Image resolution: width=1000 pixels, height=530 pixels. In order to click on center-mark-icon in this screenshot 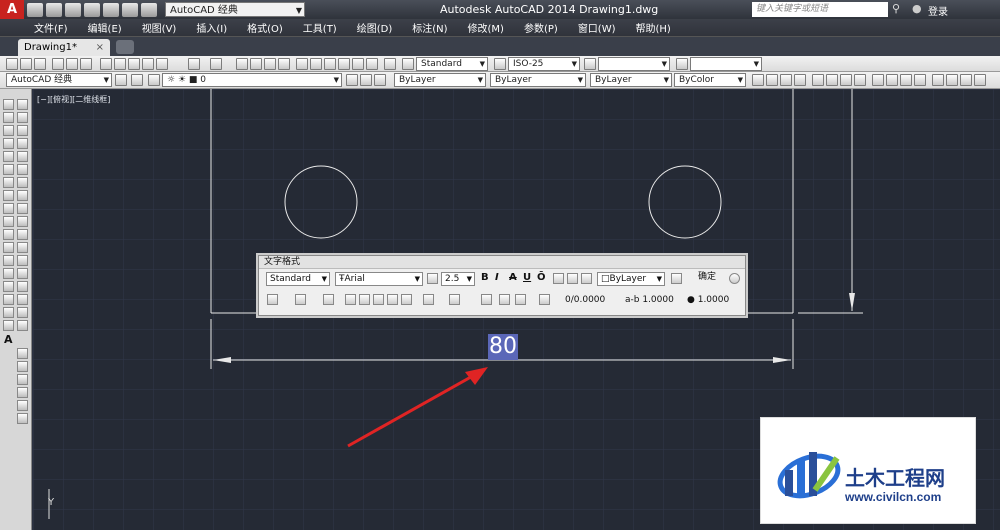, I will do `click(952, 80)`.